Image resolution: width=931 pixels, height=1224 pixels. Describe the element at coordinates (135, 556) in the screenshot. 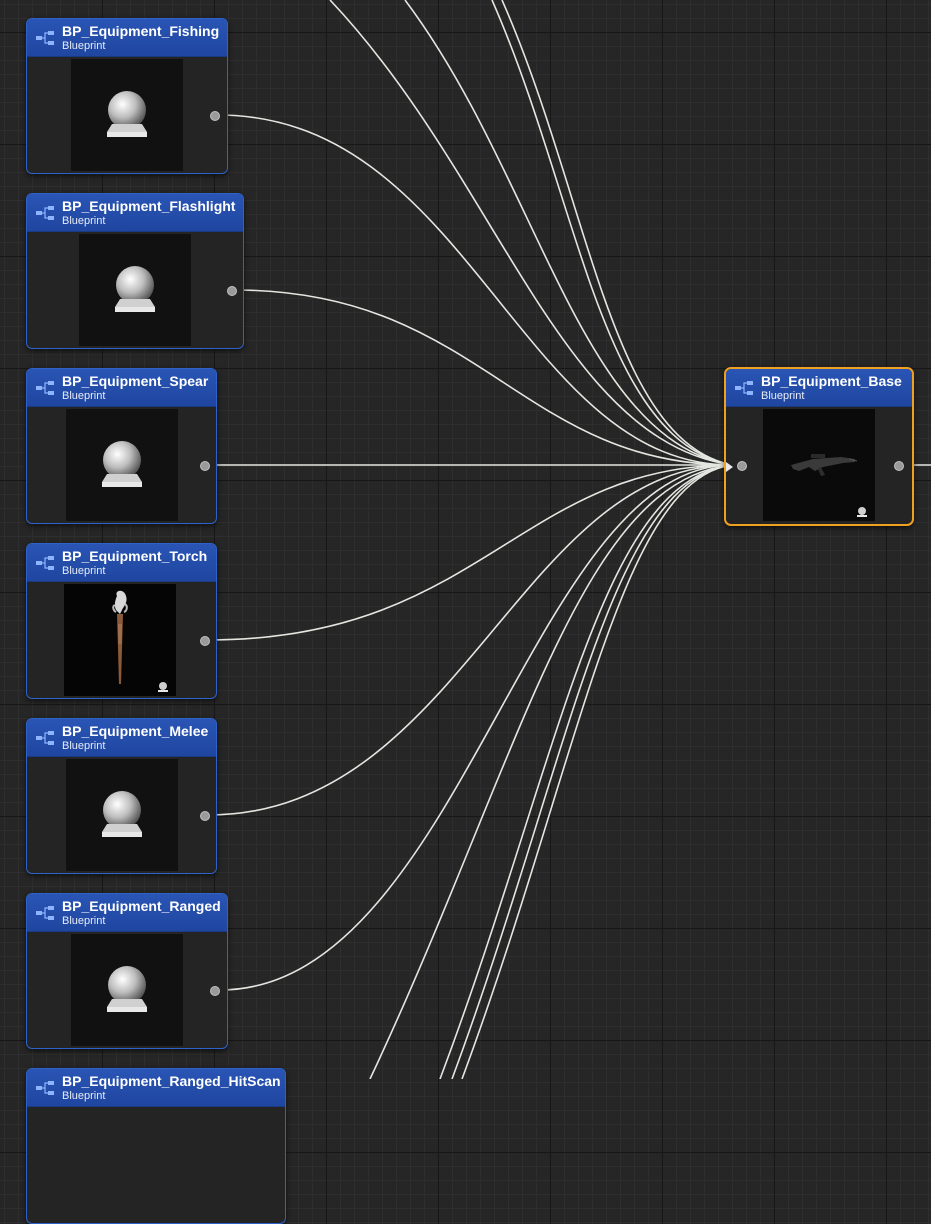

I see `node-title: BP_Equipment_Torch` at that location.